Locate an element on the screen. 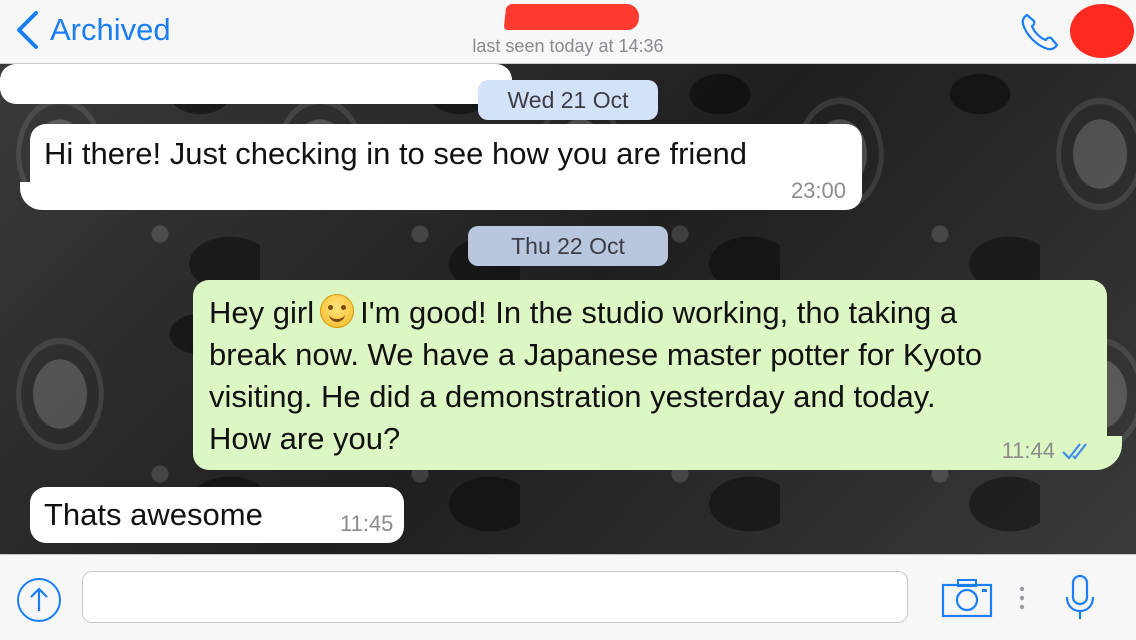  date-divider: Wed 21 Oct is located at coordinates (568, 100).